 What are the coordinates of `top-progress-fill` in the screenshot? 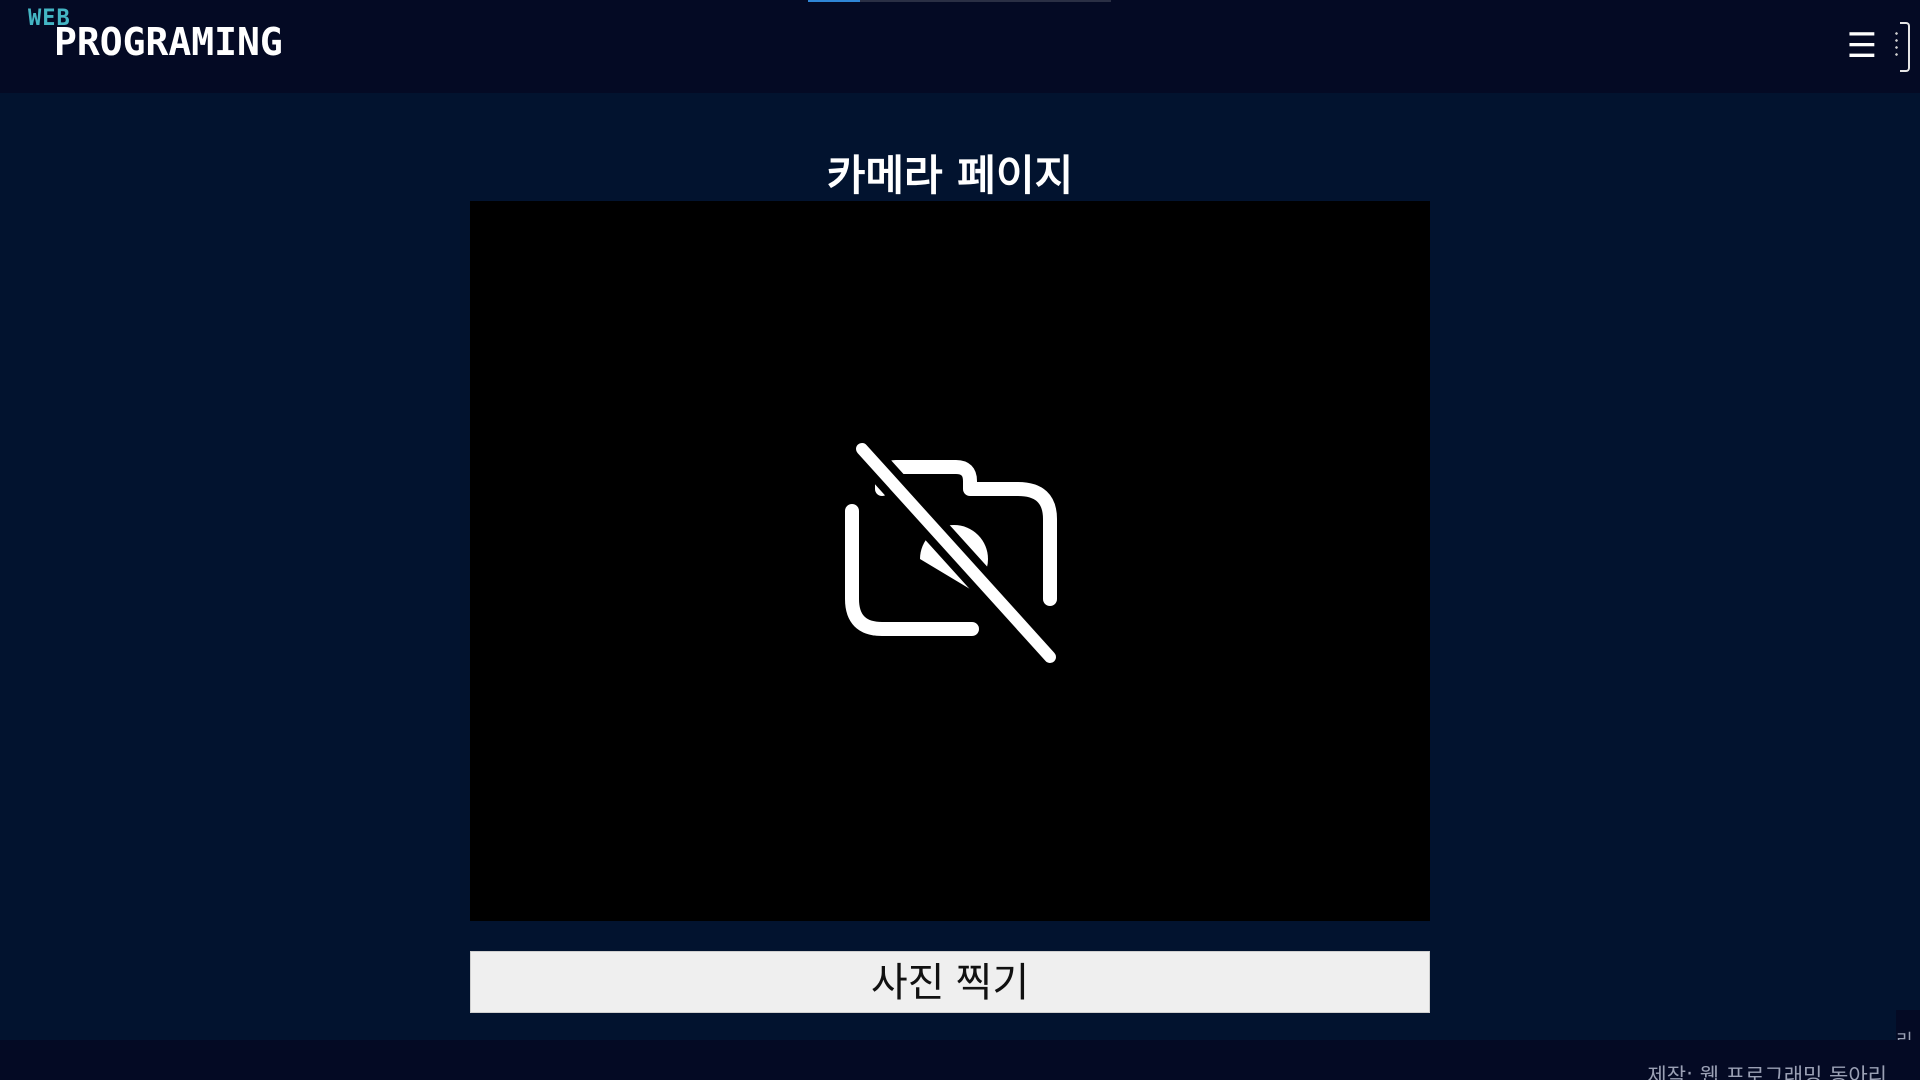 It's located at (834, 1).